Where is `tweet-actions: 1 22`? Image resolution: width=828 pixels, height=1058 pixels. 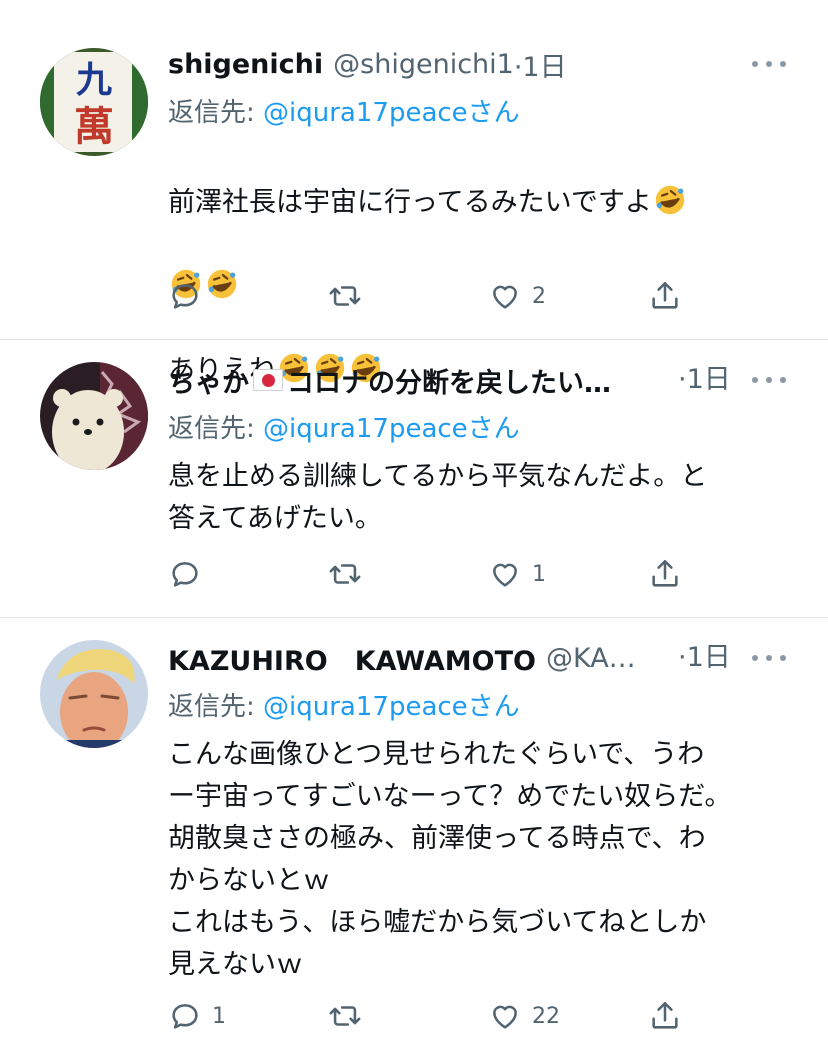
tweet-actions: 1 22 is located at coordinates (468, 1016).